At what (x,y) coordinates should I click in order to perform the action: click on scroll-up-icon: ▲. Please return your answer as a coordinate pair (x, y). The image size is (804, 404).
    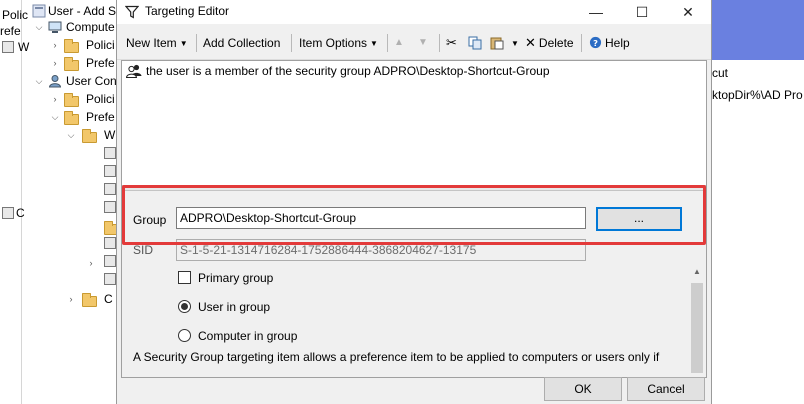
    Looking at the image, I should click on (697, 272).